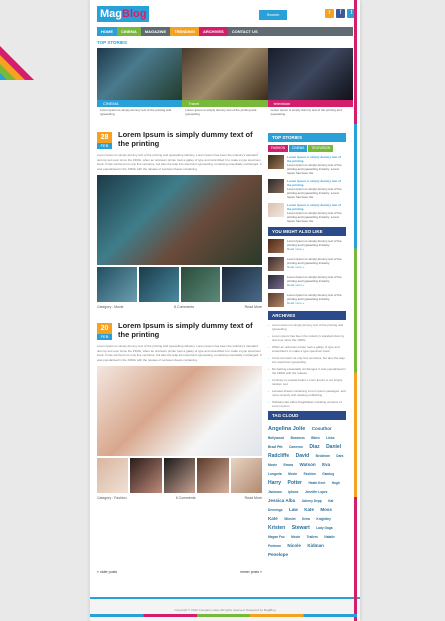  Describe the element at coordinates (251, 572) in the screenshot. I see `newer-posts-link: newer posts »` at that location.